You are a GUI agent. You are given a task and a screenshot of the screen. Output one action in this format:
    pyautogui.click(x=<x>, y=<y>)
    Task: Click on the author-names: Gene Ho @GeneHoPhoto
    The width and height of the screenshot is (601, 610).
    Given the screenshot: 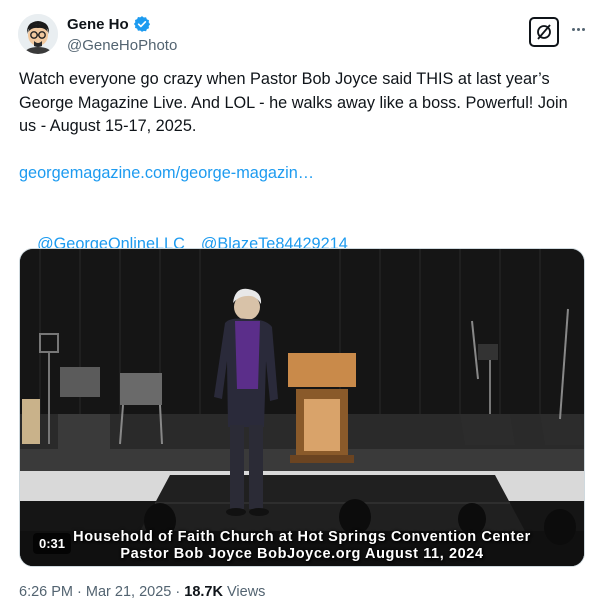 What is the action you would take?
    pyautogui.click(x=122, y=34)
    